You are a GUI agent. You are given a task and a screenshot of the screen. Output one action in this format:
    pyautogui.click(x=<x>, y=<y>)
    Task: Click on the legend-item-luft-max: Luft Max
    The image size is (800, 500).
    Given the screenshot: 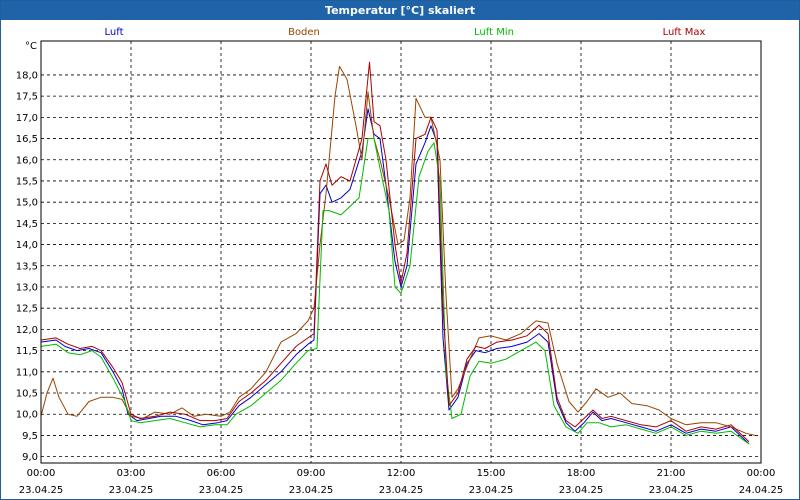 What is the action you would take?
    pyautogui.click(x=684, y=32)
    